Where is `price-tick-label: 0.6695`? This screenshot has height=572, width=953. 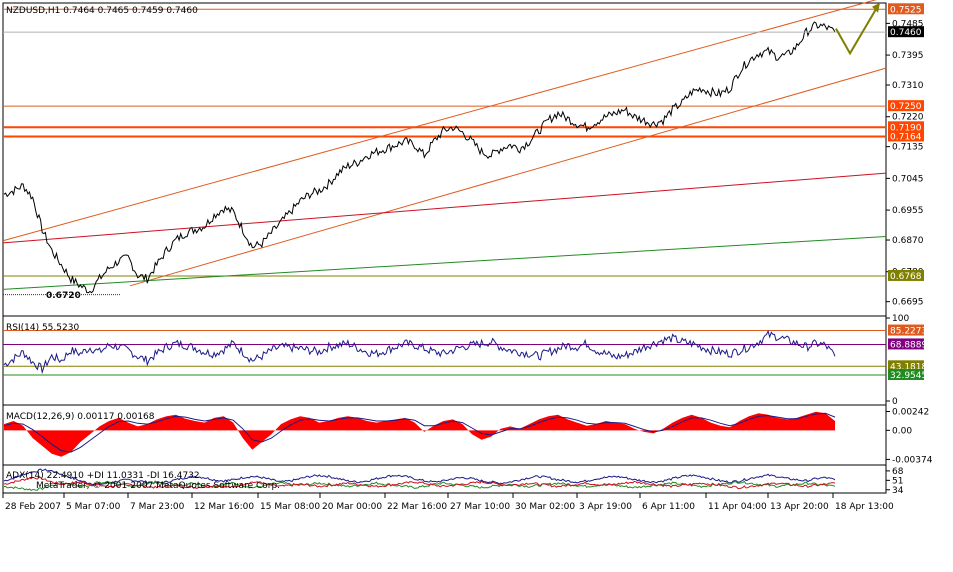 price-tick-label: 0.6695 is located at coordinates (908, 303).